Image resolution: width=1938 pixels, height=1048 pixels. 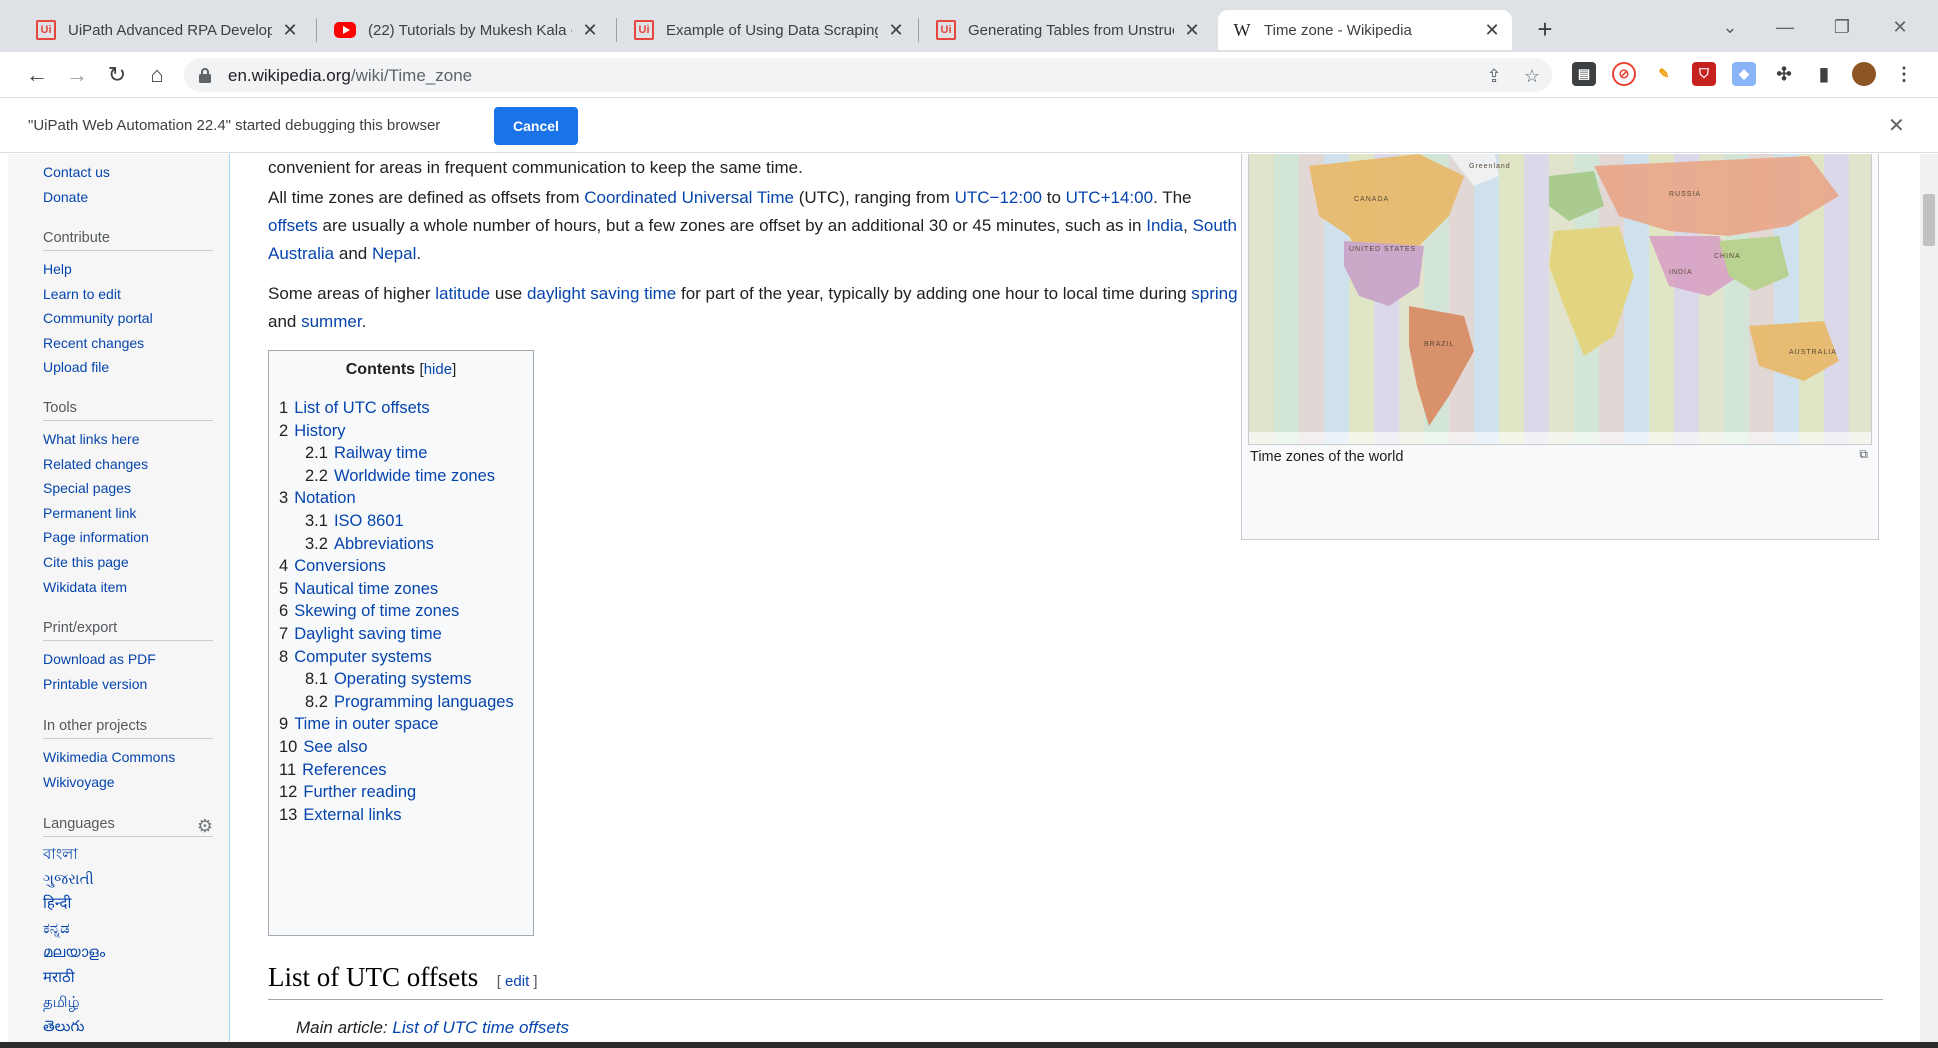 What do you see at coordinates (166, 30) in the screenshot?
I see `tab-uipath-advanced: Ui UiPath Advanced RPA Developer ✕` at bounding box center [166, 30].